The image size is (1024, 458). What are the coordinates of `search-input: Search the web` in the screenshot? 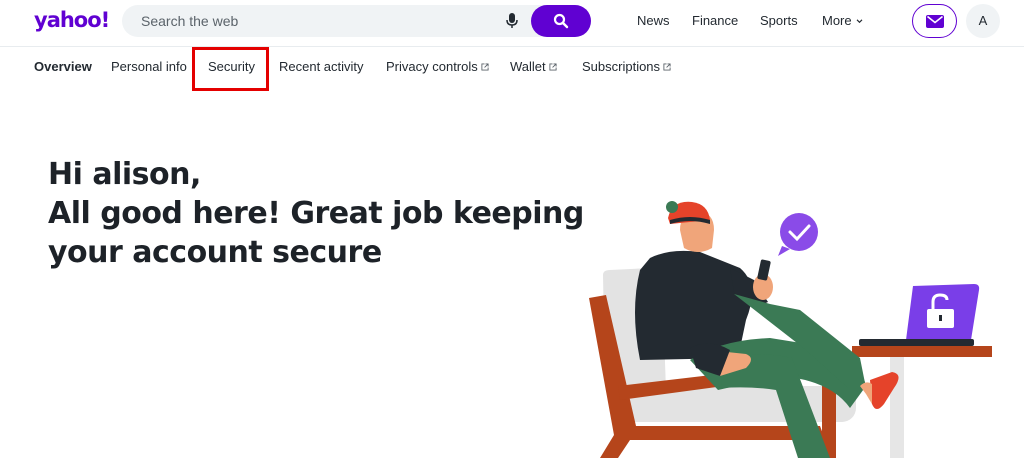 It's located at (189, 21).